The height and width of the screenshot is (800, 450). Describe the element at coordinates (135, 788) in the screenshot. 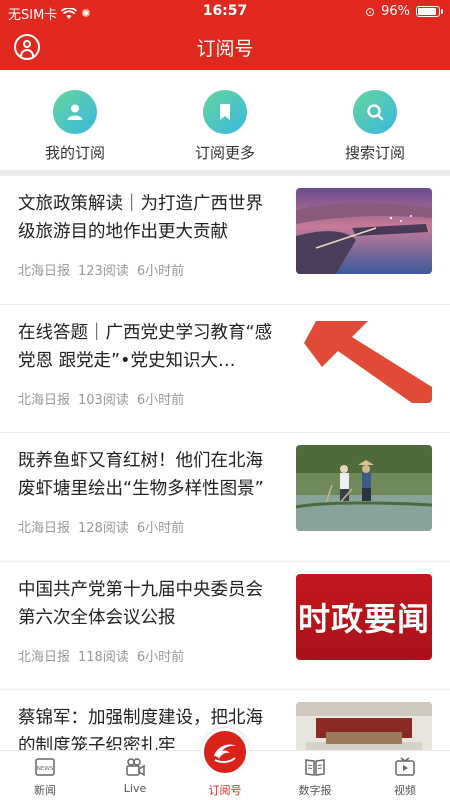

I see `tab-label: Live` at that location.